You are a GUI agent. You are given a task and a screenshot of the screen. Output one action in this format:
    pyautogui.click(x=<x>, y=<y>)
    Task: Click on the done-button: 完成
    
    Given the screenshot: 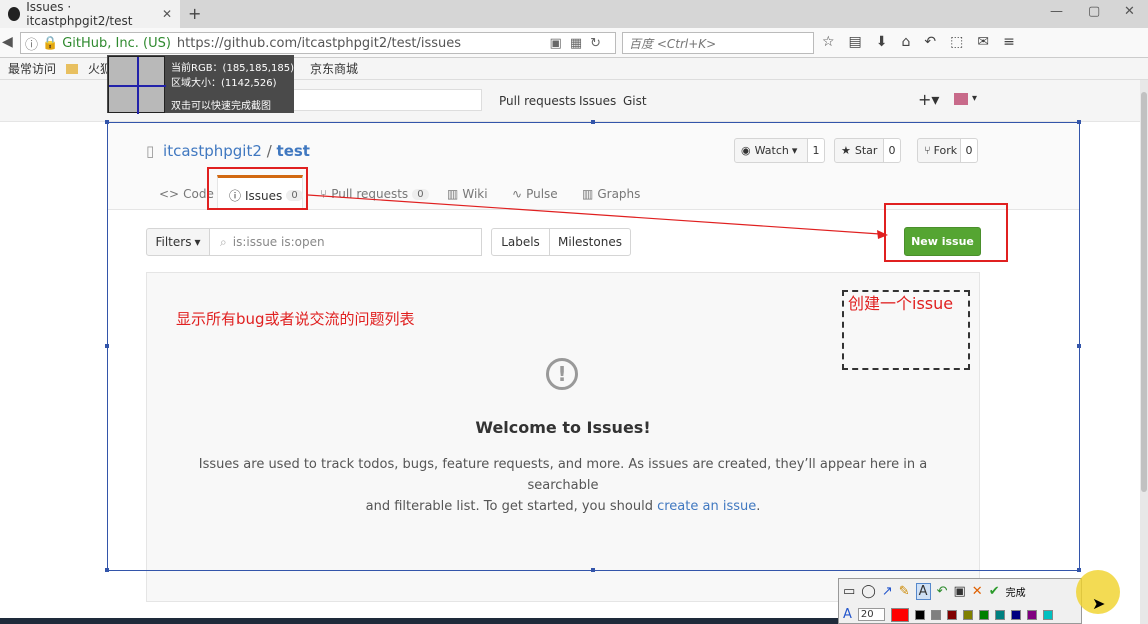 What is the action you would take?
    pyautogui.click(x=1016, y=591)
    